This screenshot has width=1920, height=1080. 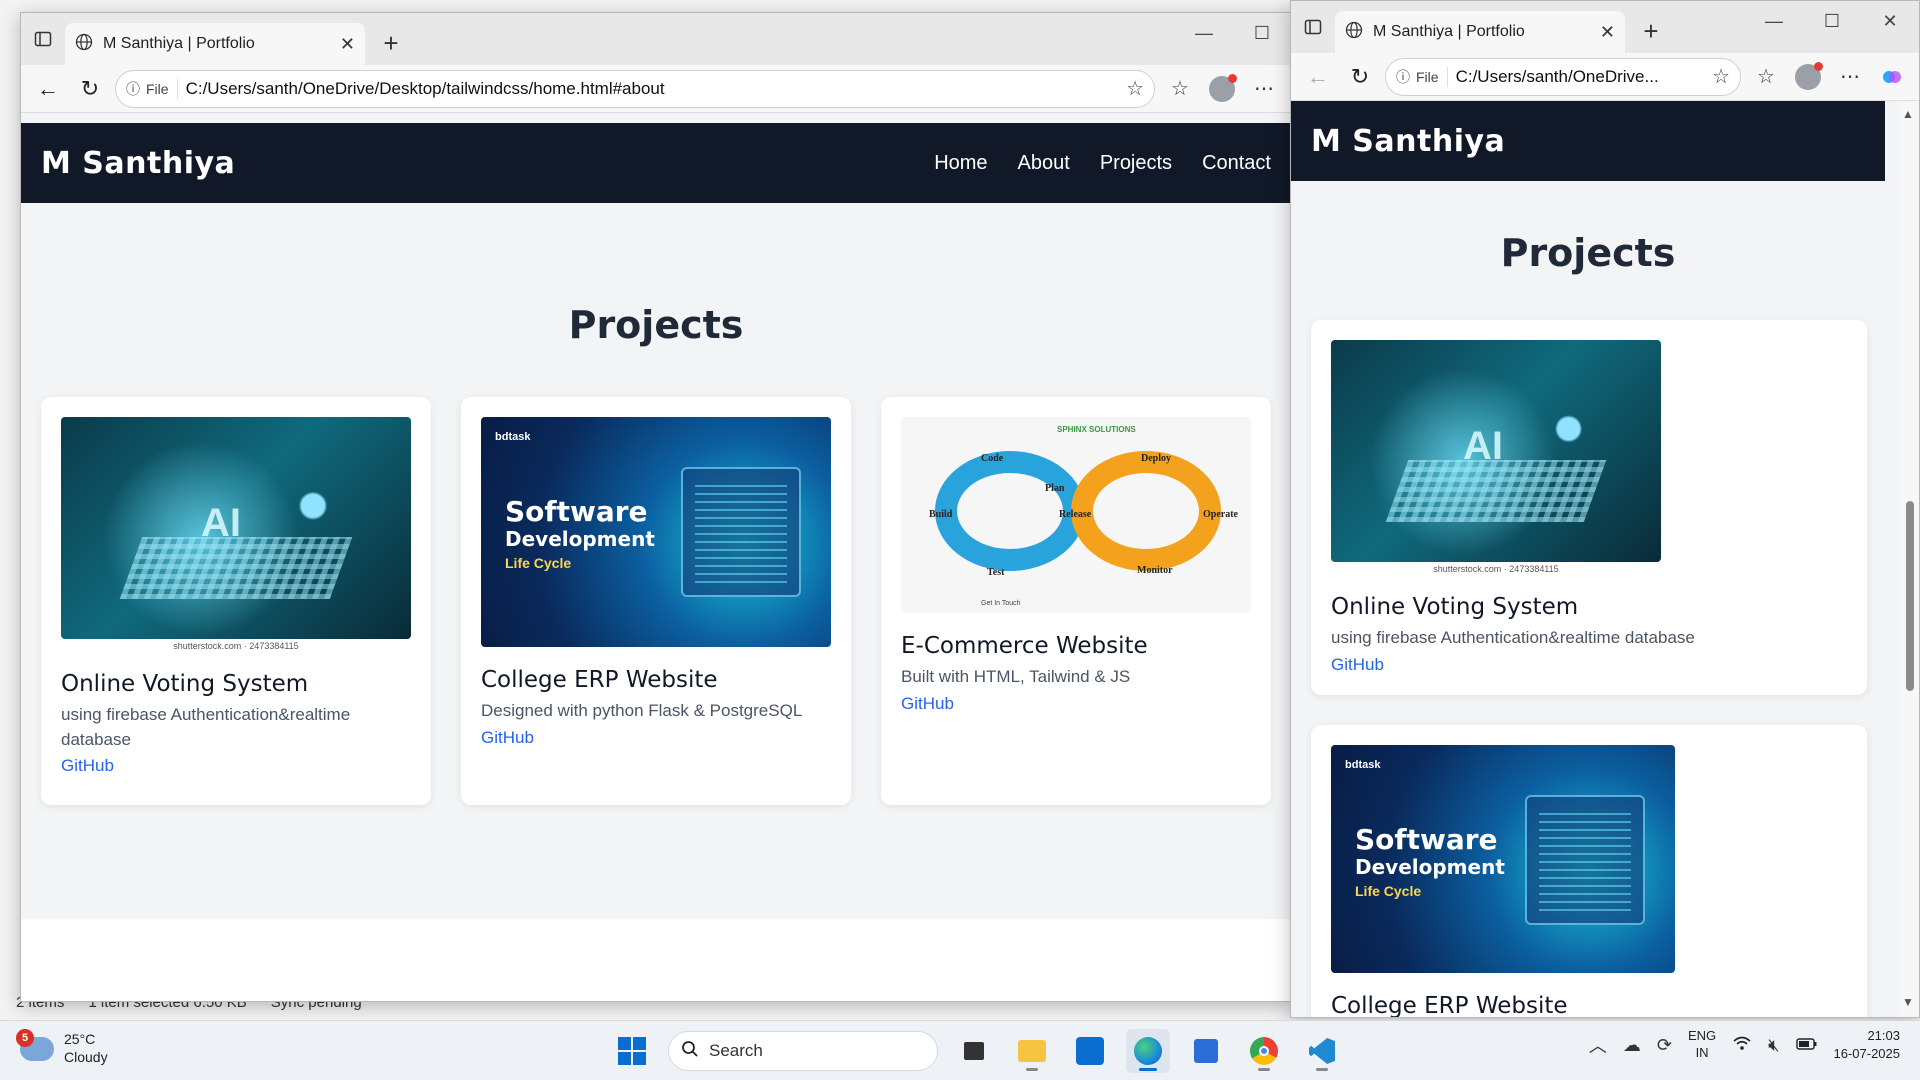 What do you see at coordinates (1908, 1002) in the screenshot?
I see `scroll-down-icon: ▼` at bounding box center [1908, 1002].